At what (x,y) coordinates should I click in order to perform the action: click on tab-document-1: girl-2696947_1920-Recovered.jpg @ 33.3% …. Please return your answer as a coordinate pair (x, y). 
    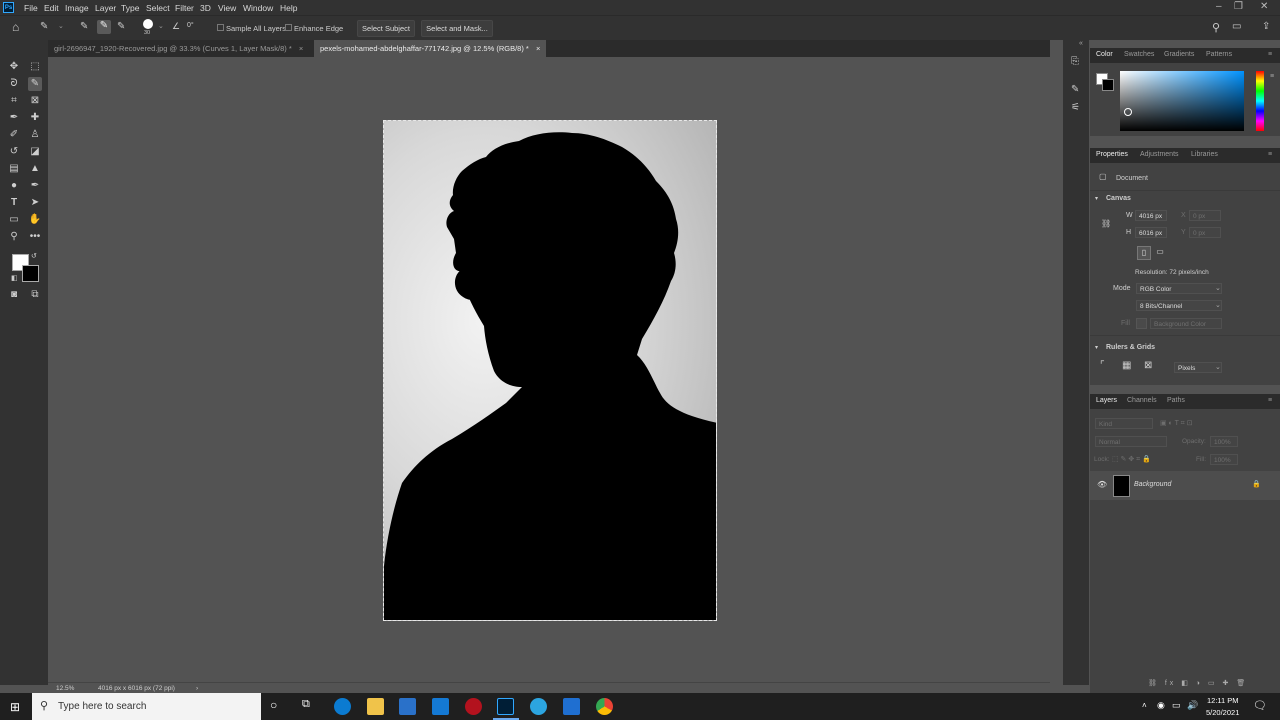
    Looking at the image, I should click on (179, 48).